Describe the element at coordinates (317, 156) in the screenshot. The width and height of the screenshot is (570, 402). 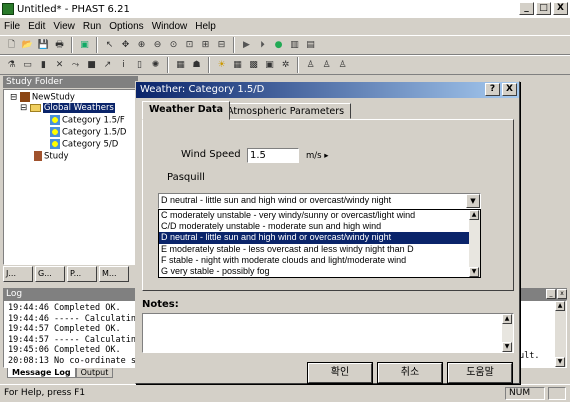
I see `wind-speed-unit-button: m/s ▸` at that location.